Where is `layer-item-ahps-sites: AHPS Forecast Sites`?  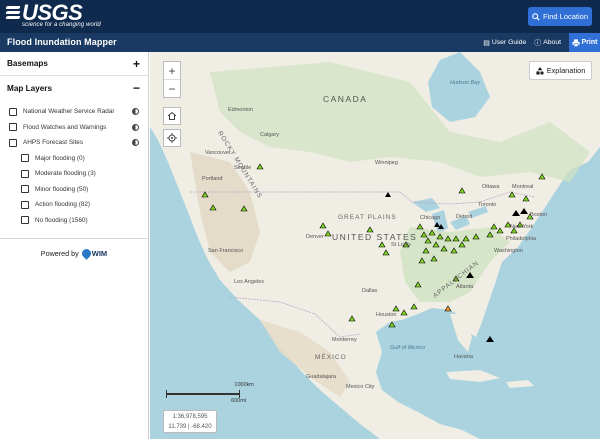
layer-item-ahps-sites: AHPS Forecast Sites is located at coordinates (74, 143).